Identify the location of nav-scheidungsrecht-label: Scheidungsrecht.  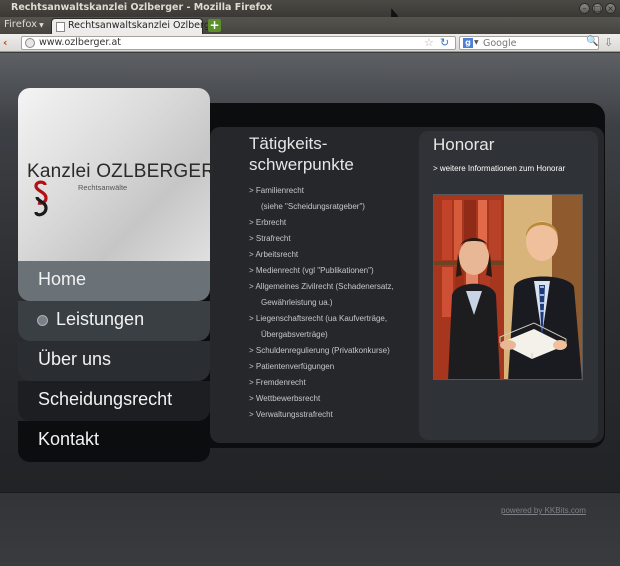
(105, 399).